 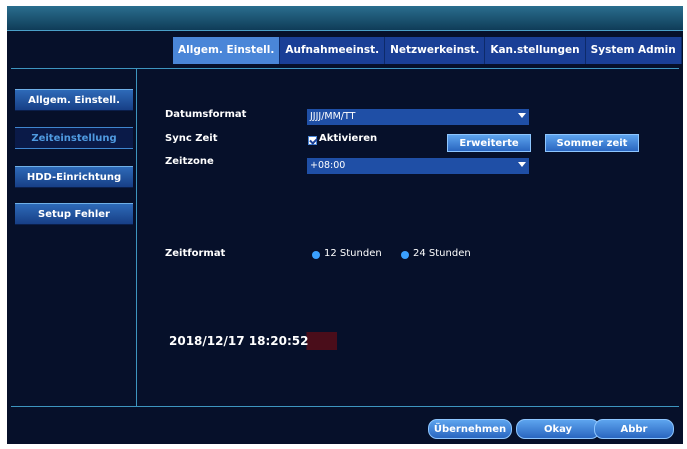 I want to click on time-format-label: Zeitformat, so click(x=195, y=253).